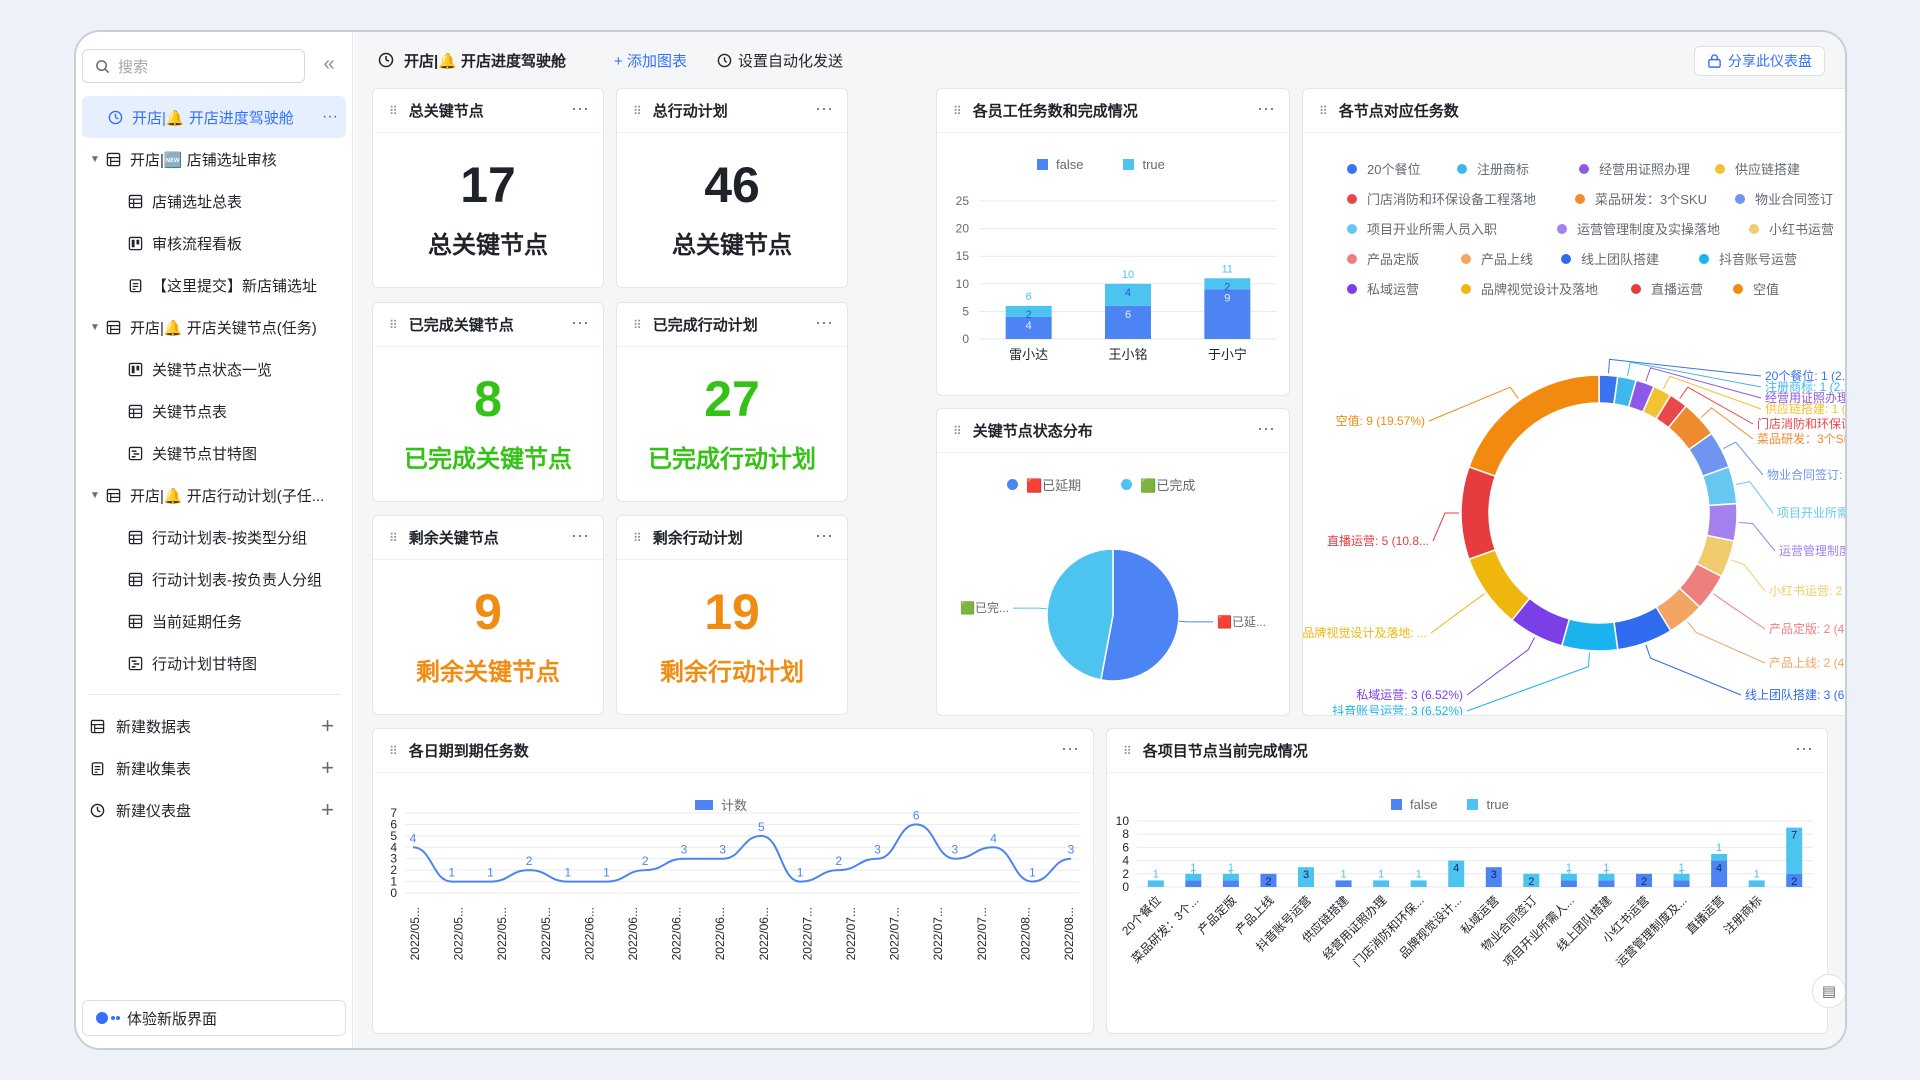  What do you see at coordinates (214, 159) in the screenshot?
I see `sidebar-item: ▼ 开店|🆕 店铺选址审核` at bounding box center [214, 159].